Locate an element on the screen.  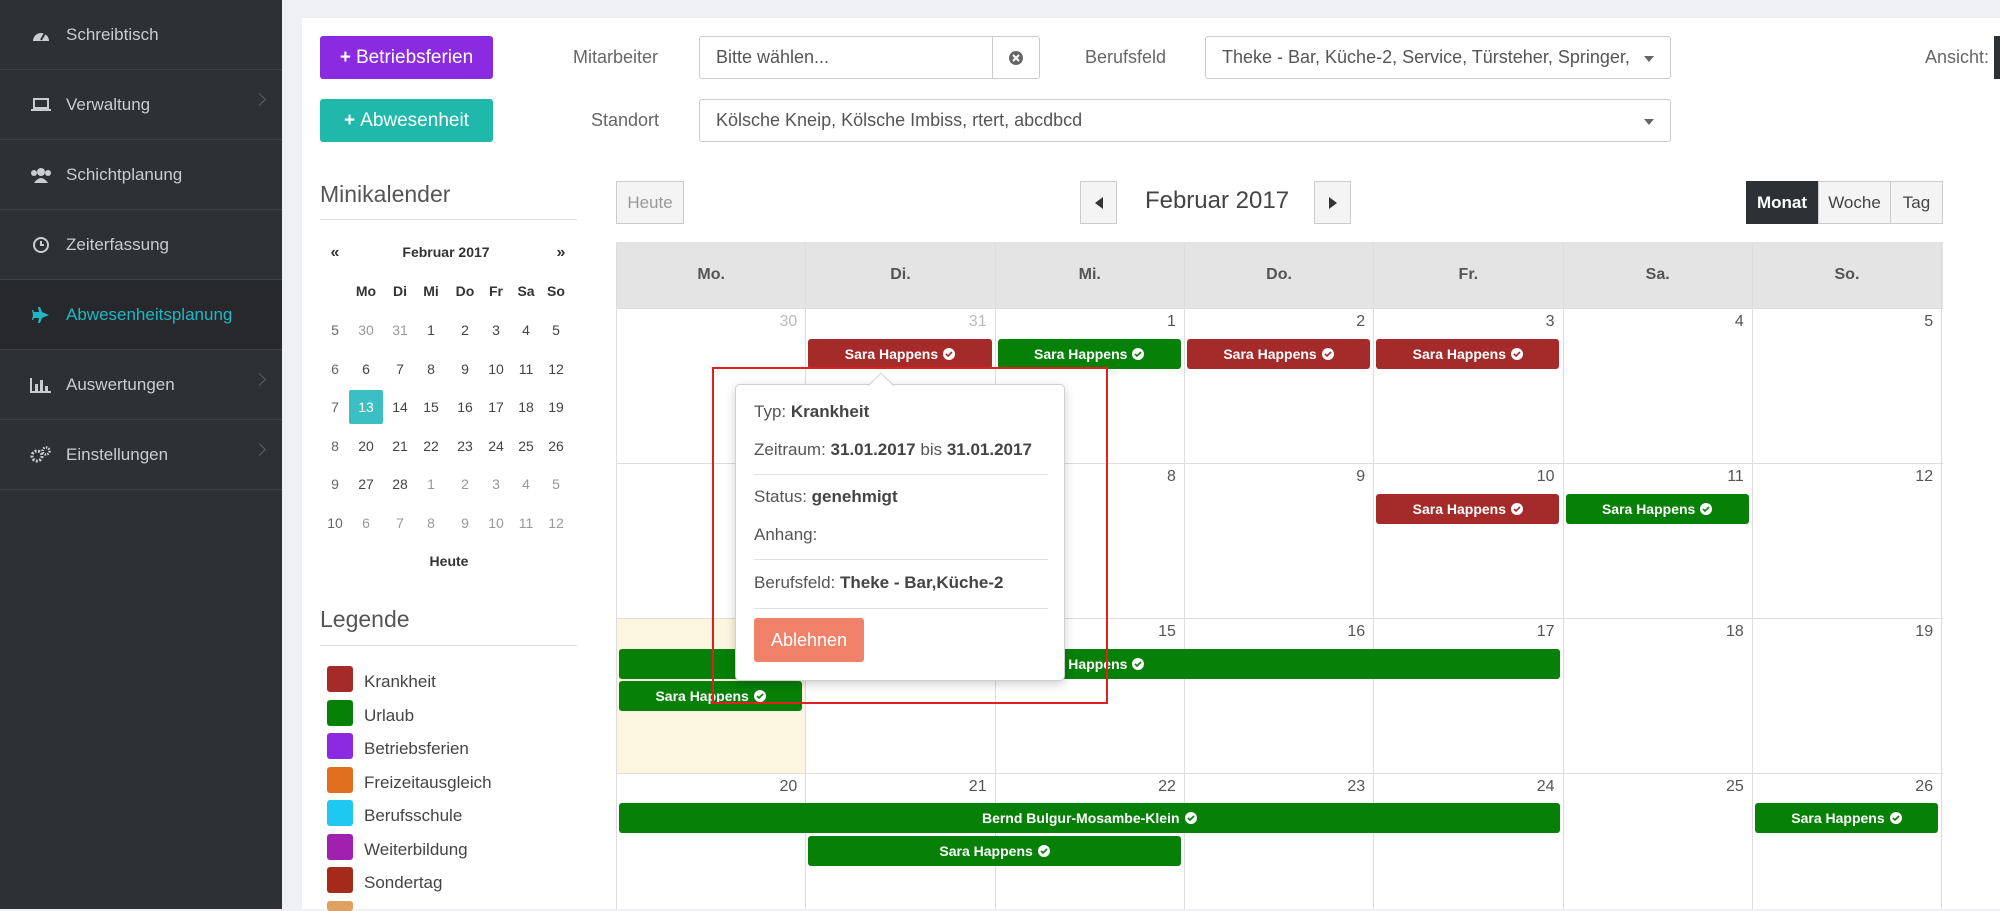
sidebar-item-schichtplanung: Schichtplanung is located at coordinates (141, 175).